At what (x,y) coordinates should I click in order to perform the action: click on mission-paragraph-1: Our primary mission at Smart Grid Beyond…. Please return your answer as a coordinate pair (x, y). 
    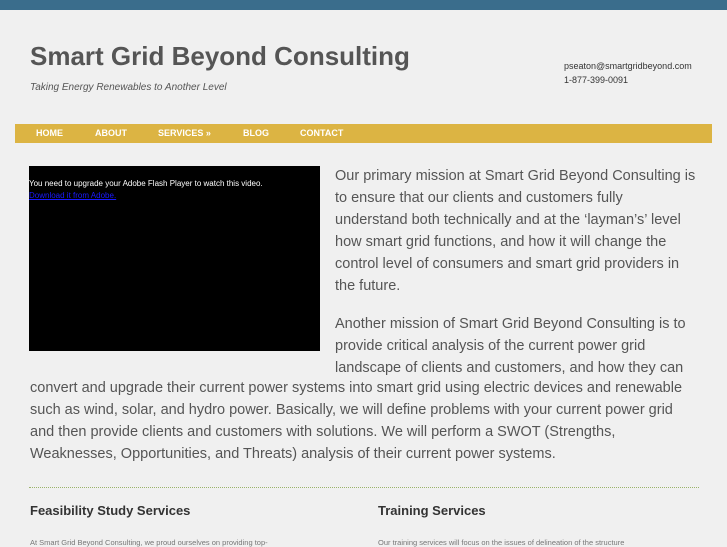
    Looking at the image, I should click on (525, 231).